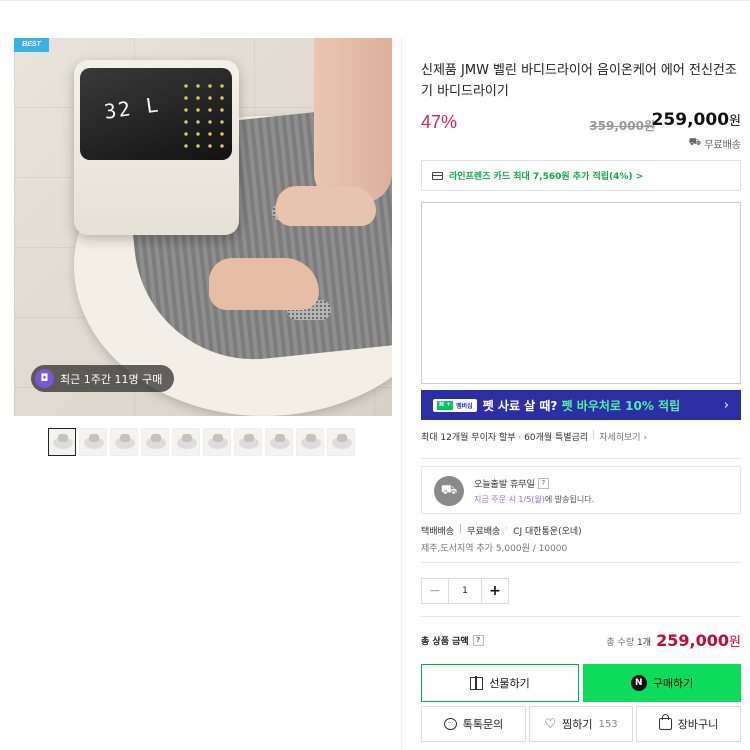 The height and width of the screenshot is (750, 750). I want to click on delivery-truck-icon: ⛟, so click(449, 491).